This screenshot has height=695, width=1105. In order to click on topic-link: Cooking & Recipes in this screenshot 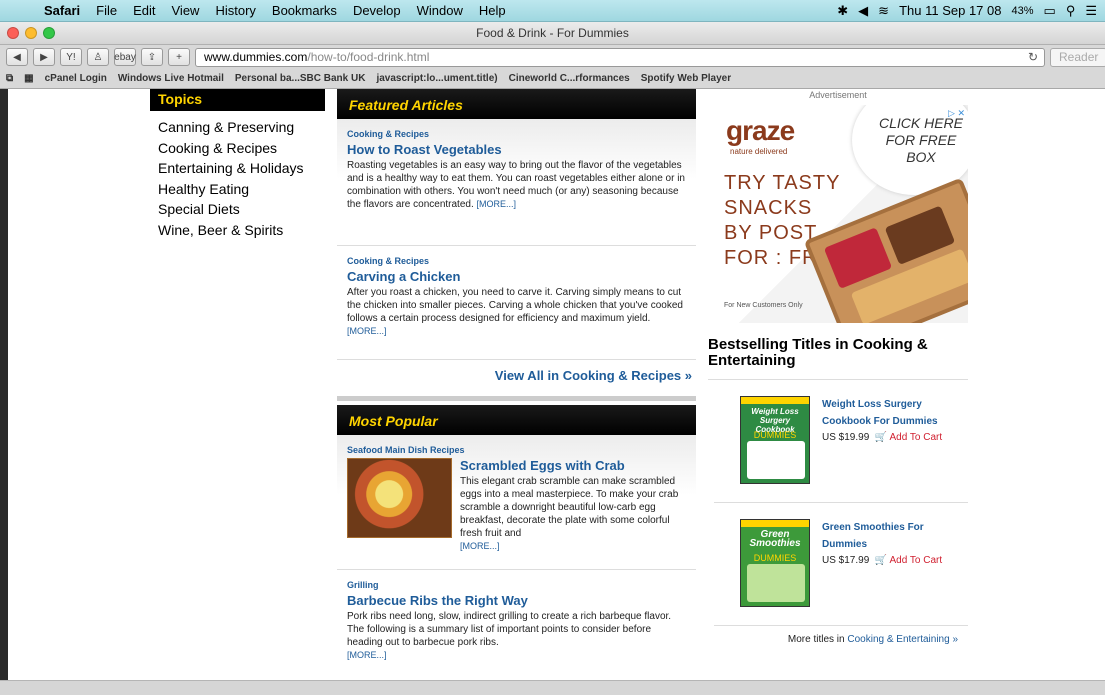, I will do `click(237, 148)`.